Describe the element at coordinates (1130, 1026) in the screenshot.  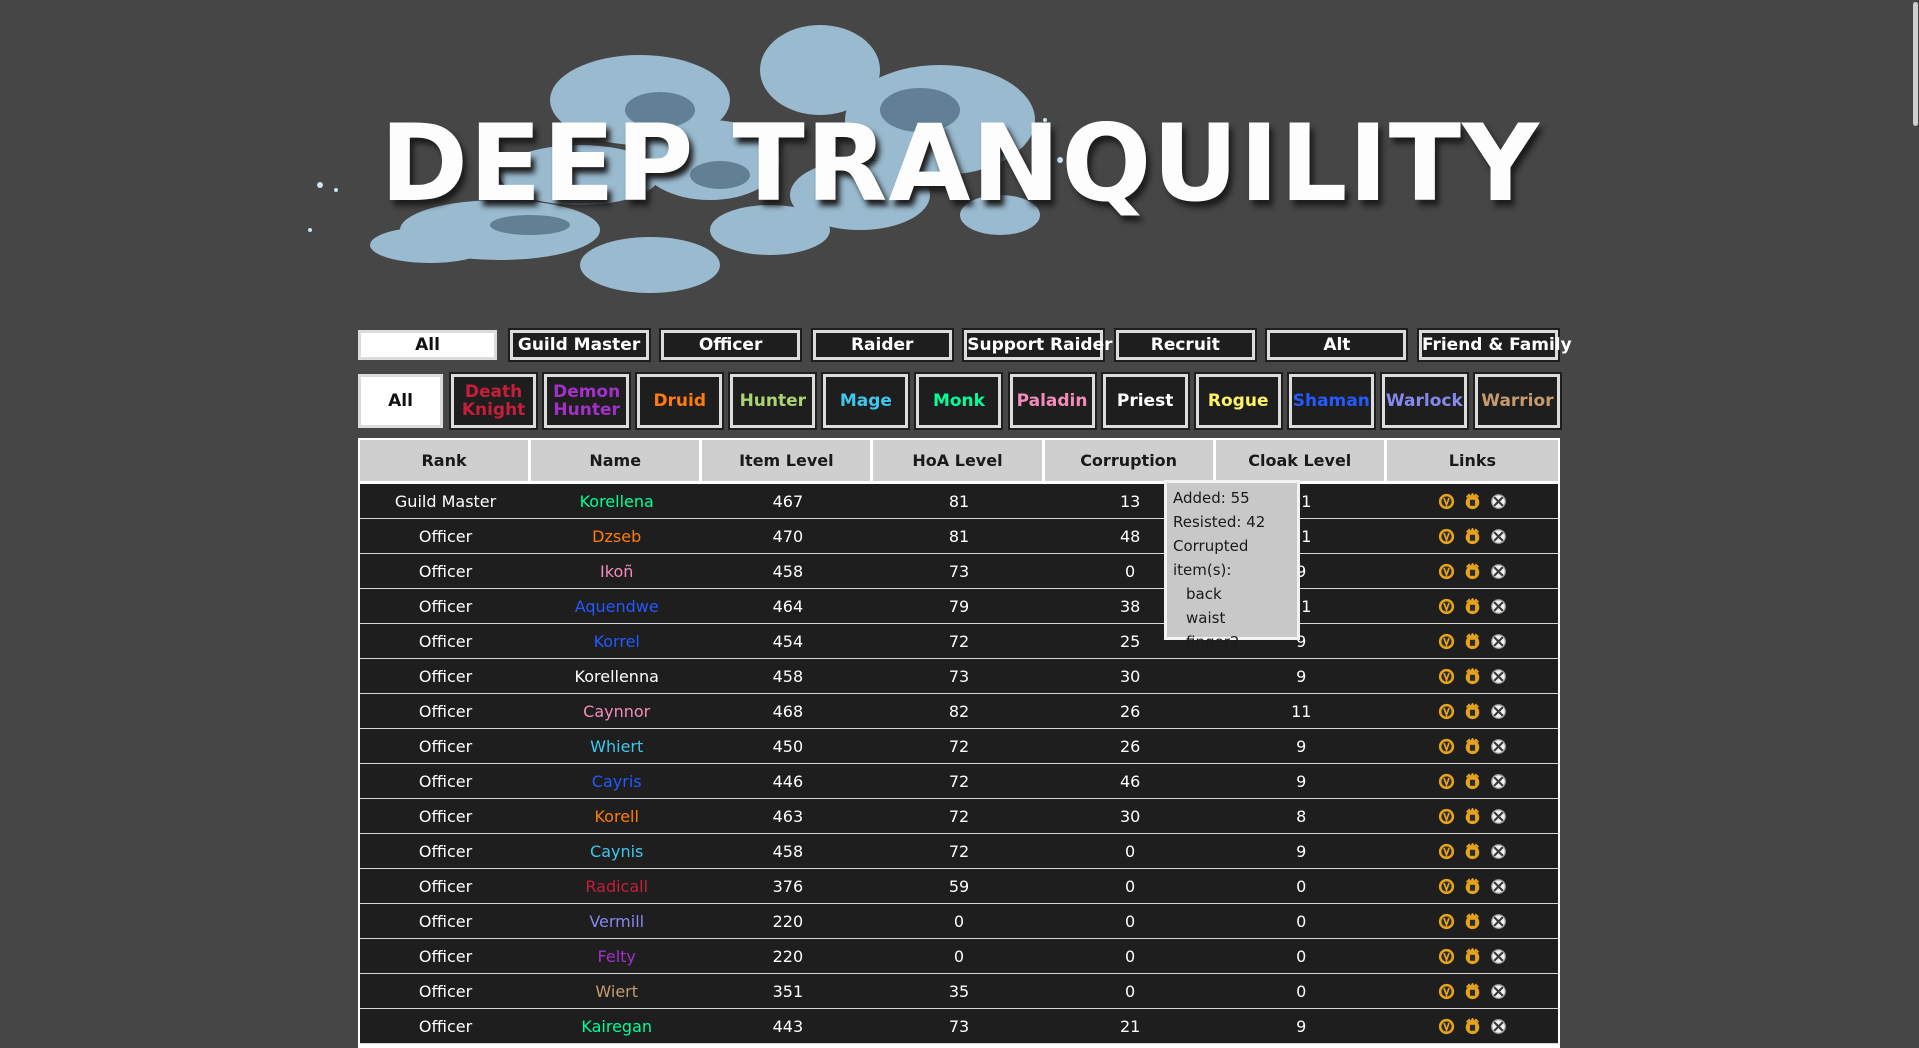
I see `cell-corruption: 21` at that location.